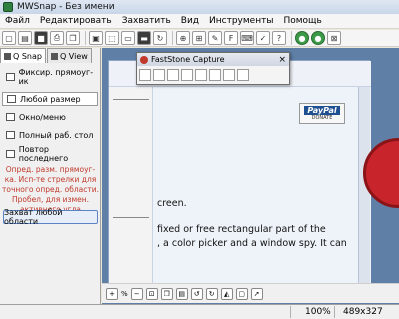 This screenshot has width=399, height=319. Describe the element at coordinates (25, 38) in the screenshot. I see `open-icon: ▤` at that location.